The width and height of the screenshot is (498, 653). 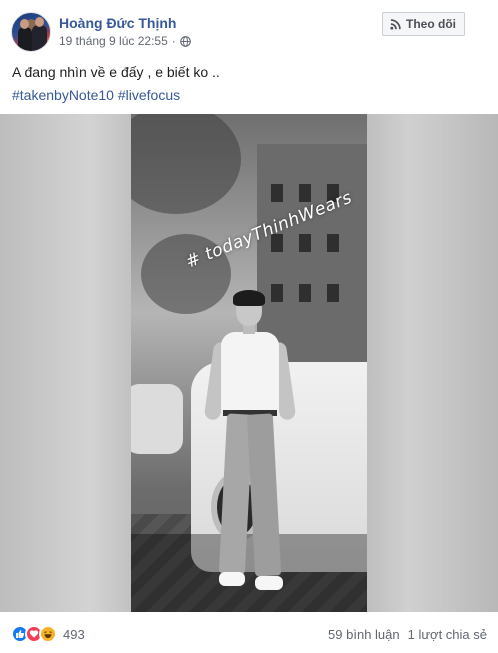 What do you see at coordinates (34, 634) in the screenshot?
I see `reactions` at bounding box center [34, 634].